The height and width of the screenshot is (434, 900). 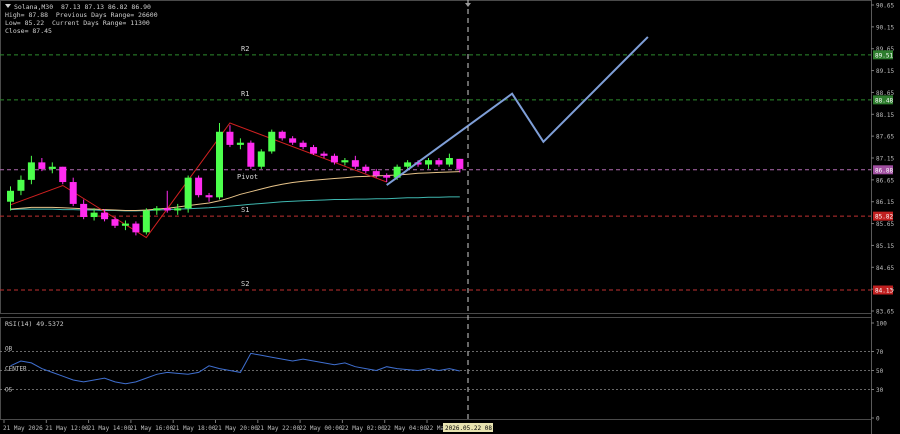 I want to click on rsi-level-label: CENTER, so click(x=16, y=369).